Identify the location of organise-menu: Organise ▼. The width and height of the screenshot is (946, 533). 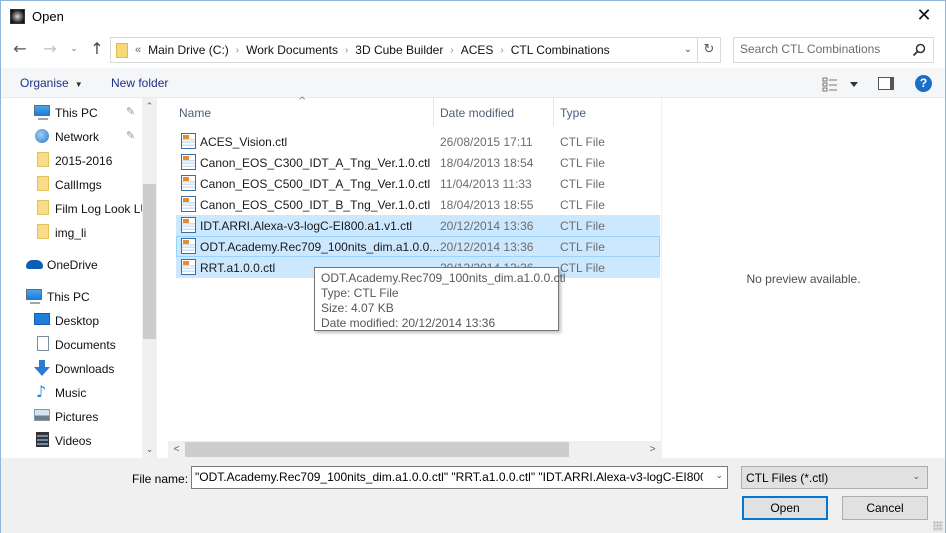
(51, 83).